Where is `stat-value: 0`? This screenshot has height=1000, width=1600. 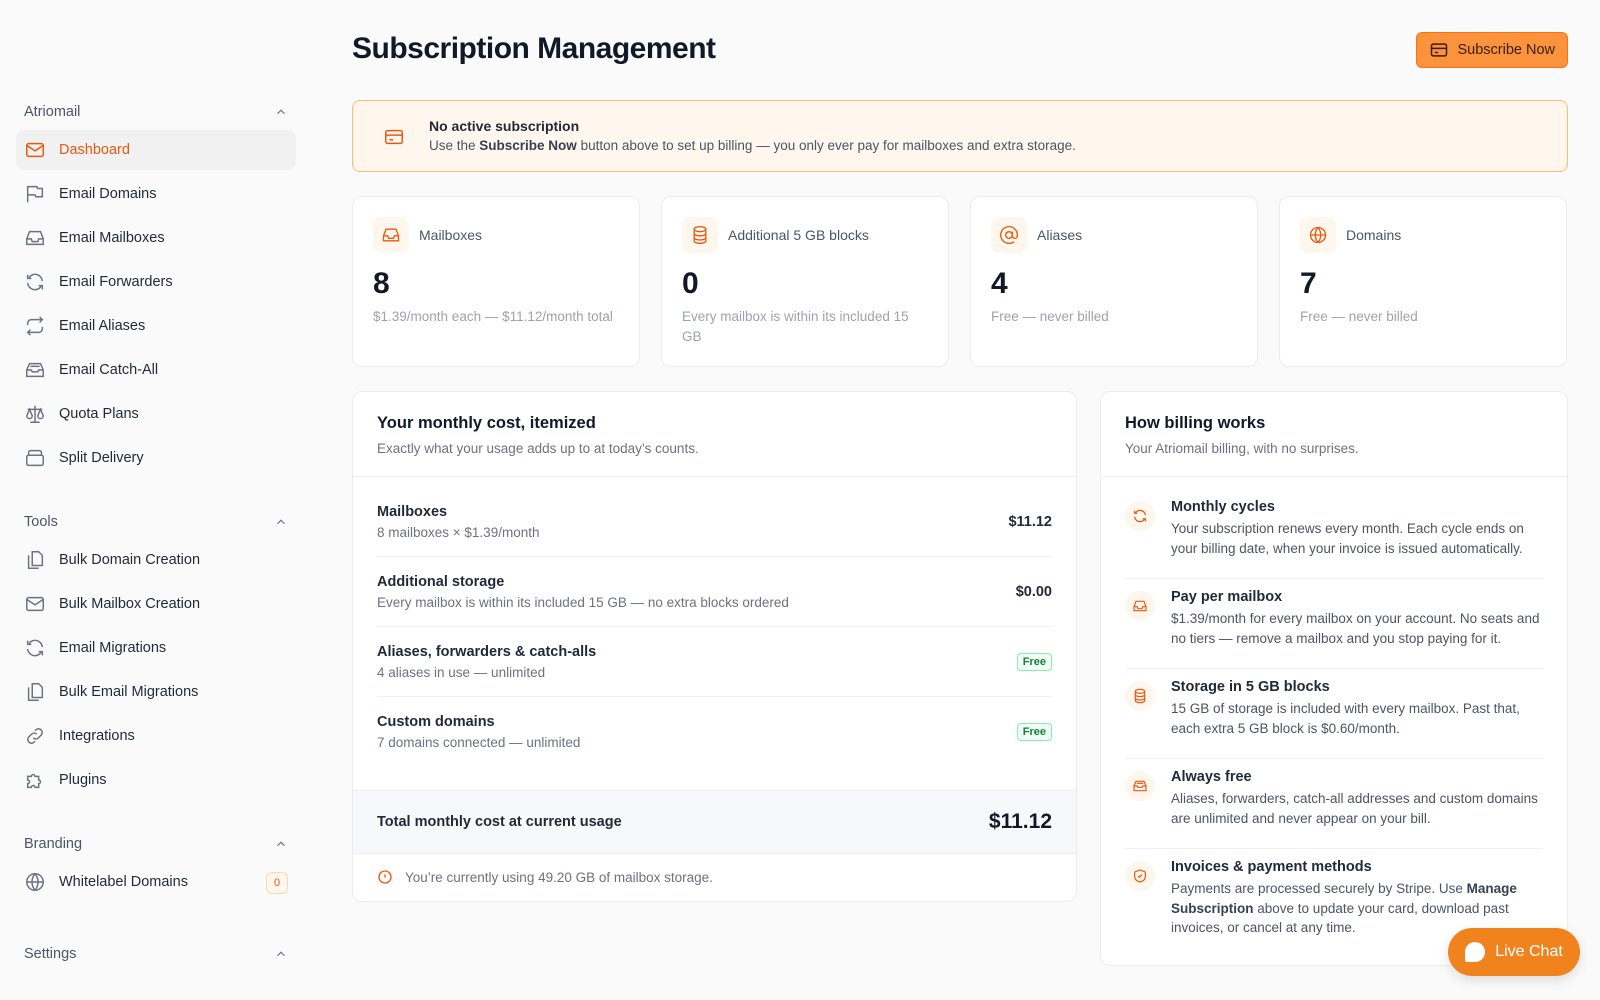 stat-value: 0 is located at coordinates (690, 283).